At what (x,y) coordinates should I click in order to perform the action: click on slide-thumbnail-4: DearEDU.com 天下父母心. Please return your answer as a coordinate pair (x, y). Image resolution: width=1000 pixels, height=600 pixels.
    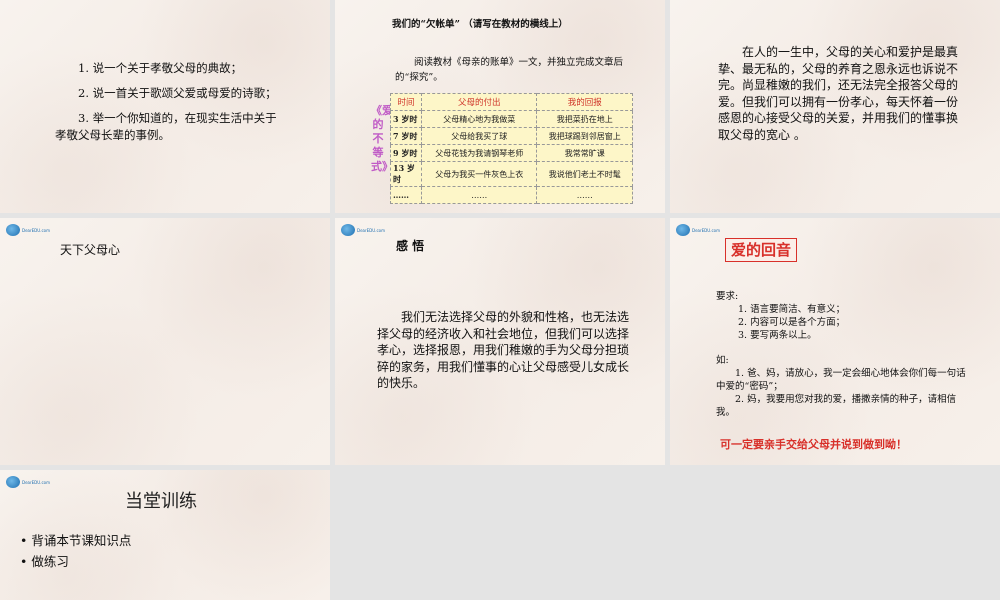
    Looking at the image, I should click on (165, 341).